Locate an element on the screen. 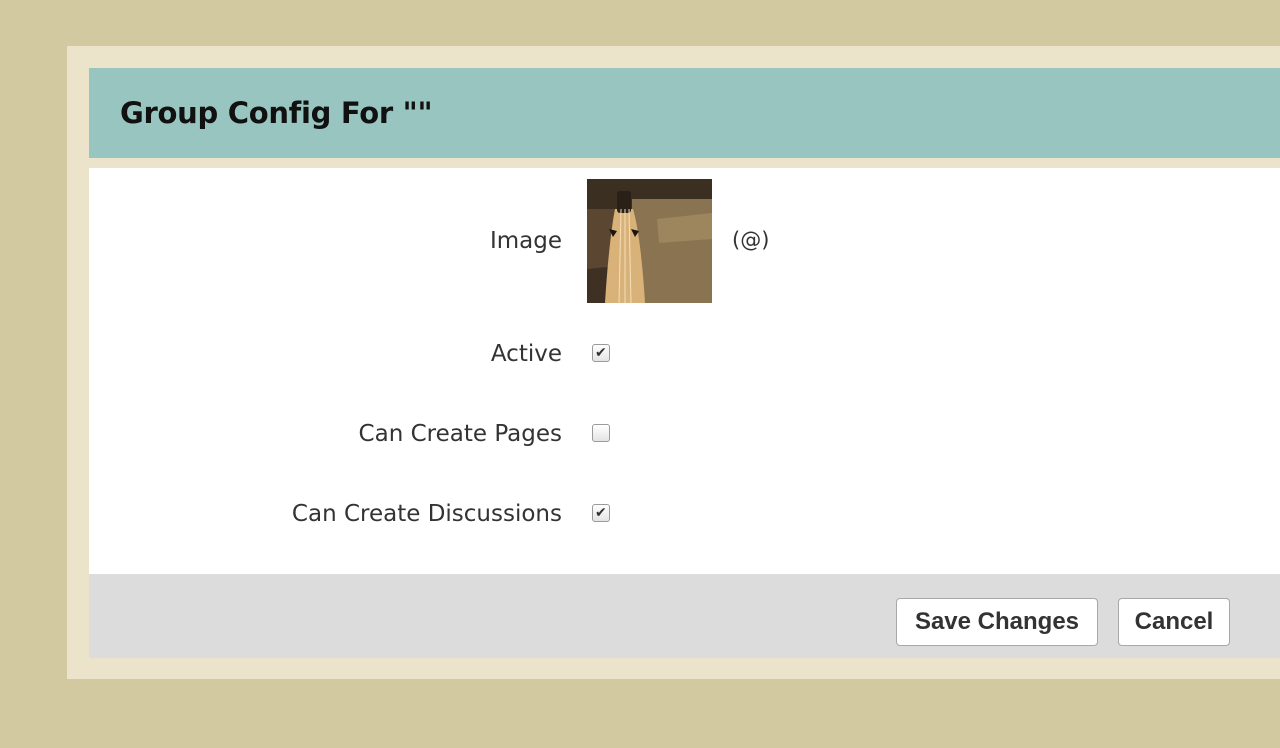 Image resolution: width=1280 pixels, height=748 pixels. cancel-button: Cancel is located at coordinates (1174, 622).